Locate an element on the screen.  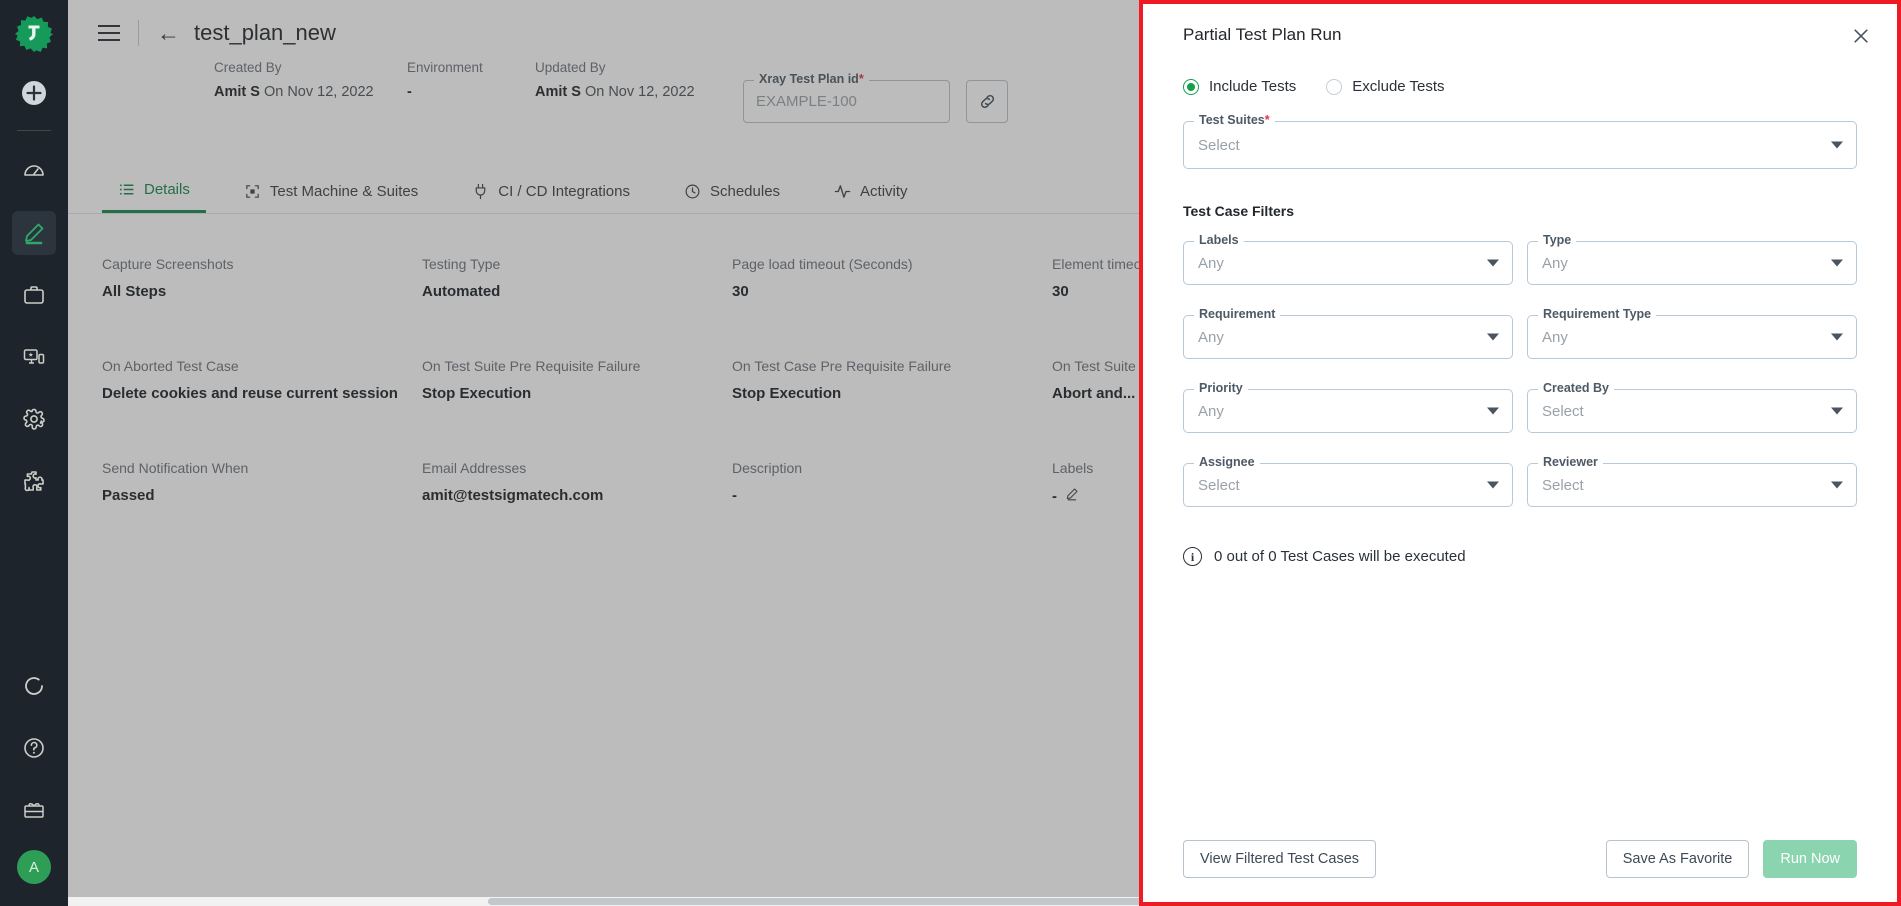
filter-type-select: Type Any is located at coordinates (1692, 259).